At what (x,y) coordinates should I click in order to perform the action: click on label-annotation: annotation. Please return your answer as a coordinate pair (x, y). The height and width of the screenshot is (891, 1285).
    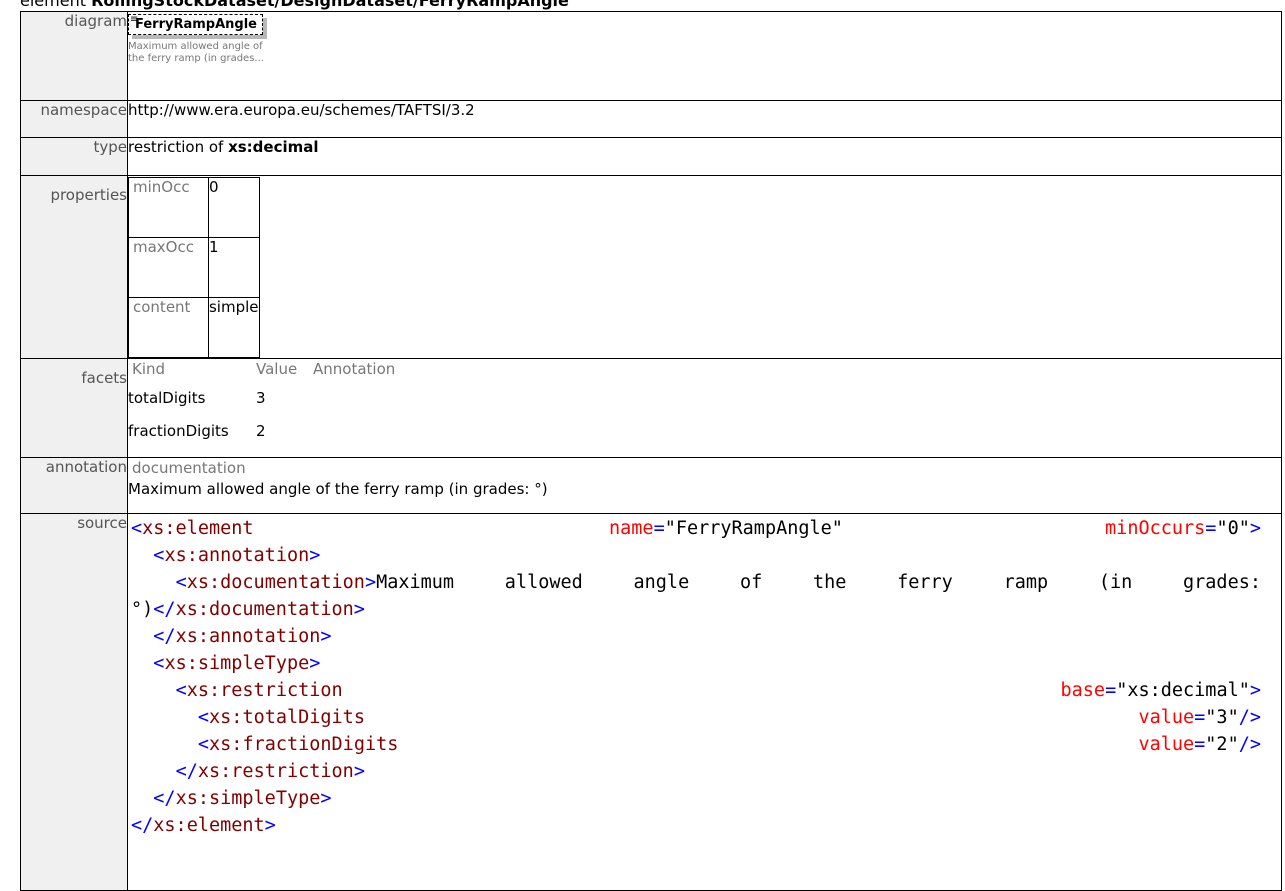
    Looking at the image, I should click on (74, 485).